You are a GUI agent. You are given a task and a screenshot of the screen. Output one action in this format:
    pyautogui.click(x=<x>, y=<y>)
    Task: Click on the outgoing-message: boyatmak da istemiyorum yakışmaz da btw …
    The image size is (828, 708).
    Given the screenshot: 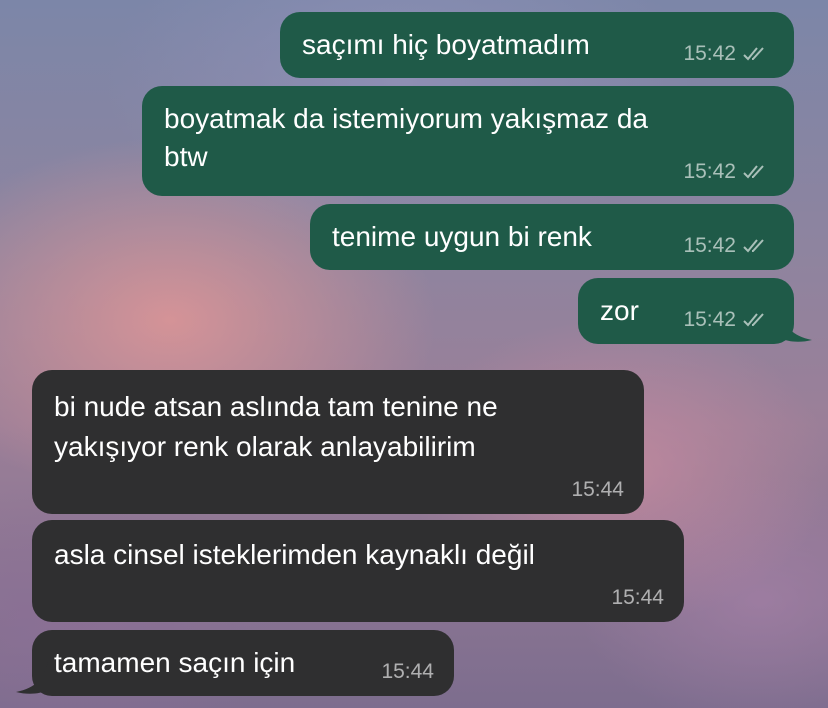 What is the action you would take?
    pyautogui.click(x=468, y=141)
    